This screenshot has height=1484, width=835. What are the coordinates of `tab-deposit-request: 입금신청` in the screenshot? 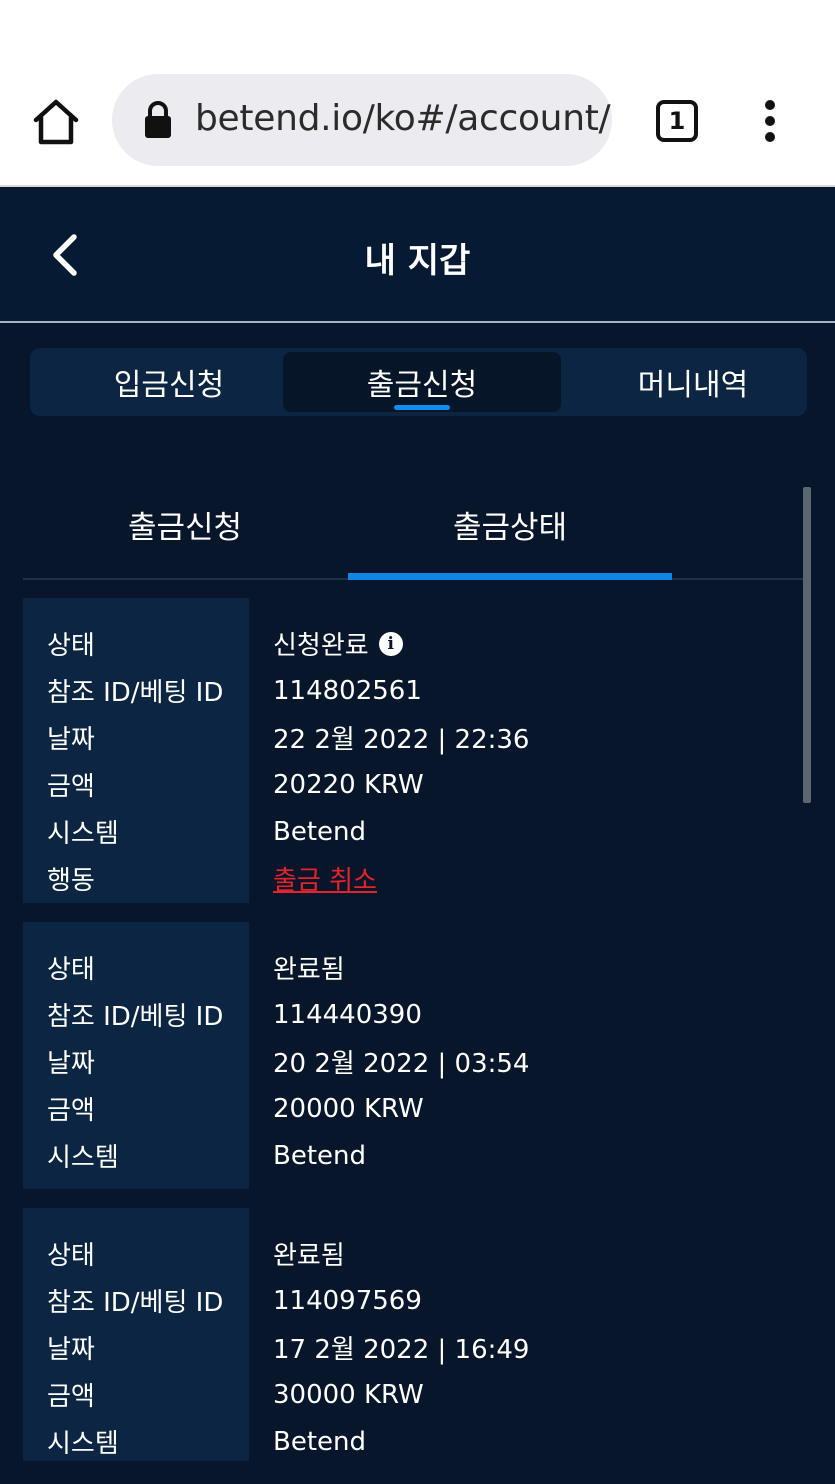 It's located at (169, 382).